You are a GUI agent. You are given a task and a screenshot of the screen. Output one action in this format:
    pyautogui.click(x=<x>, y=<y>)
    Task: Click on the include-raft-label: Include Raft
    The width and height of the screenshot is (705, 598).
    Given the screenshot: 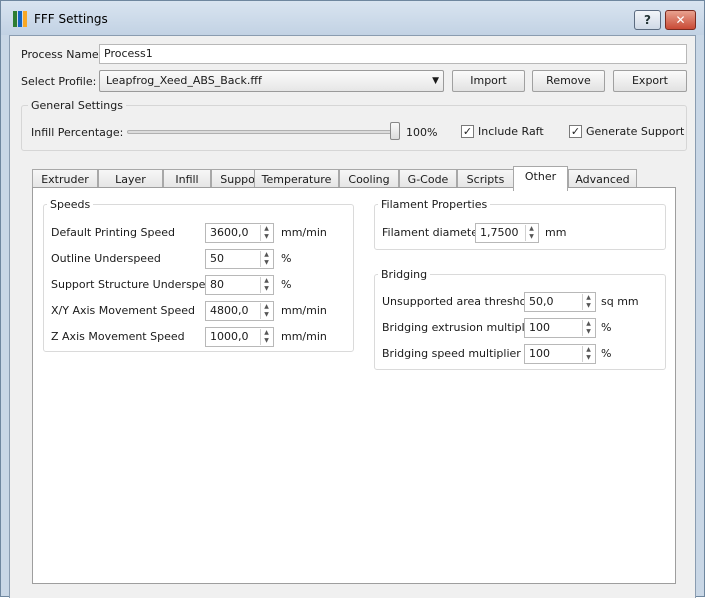 What is the action you would take?
    pyautogui.click(x=511, y=131)
    